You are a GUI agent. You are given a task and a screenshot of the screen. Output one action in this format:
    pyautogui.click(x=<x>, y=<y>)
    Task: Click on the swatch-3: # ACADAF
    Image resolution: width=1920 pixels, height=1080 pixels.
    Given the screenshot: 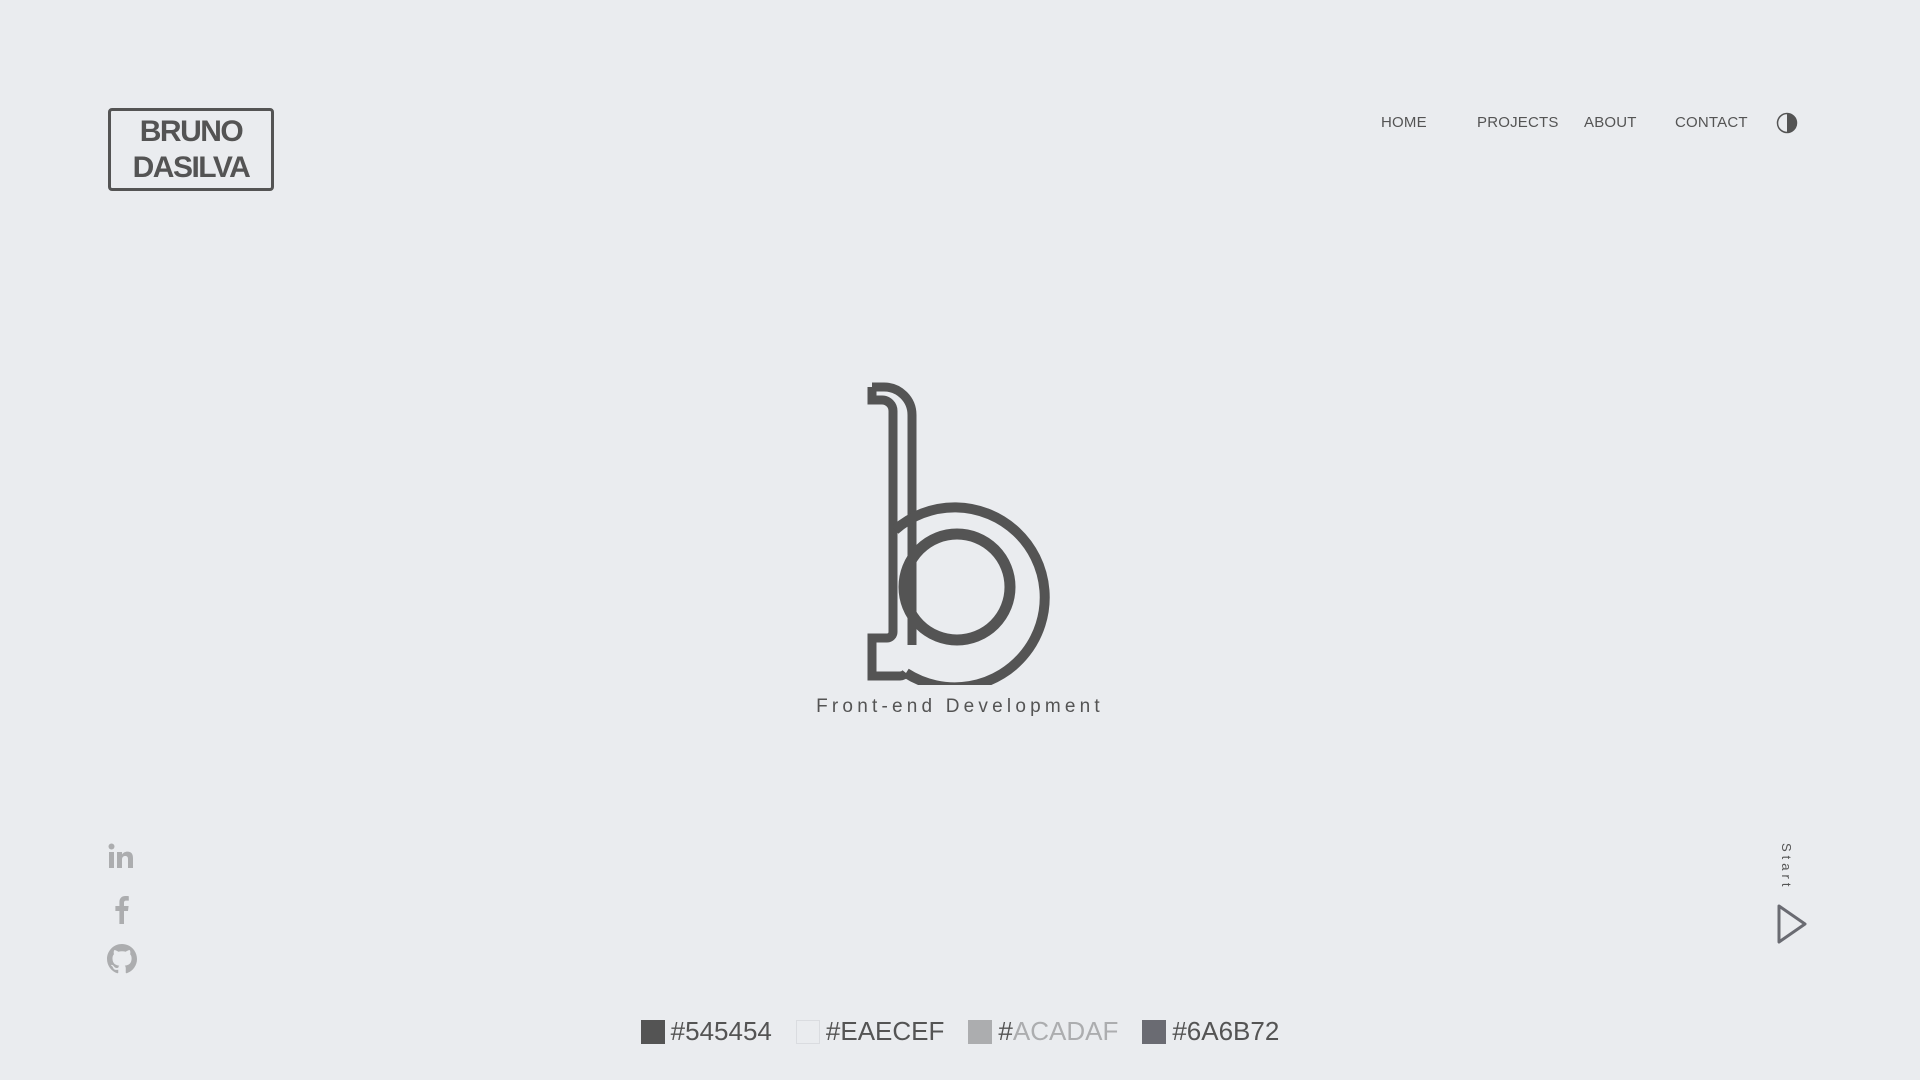 What is the action you would take?
    pyautogui.click(x=1043, y=1031)
    